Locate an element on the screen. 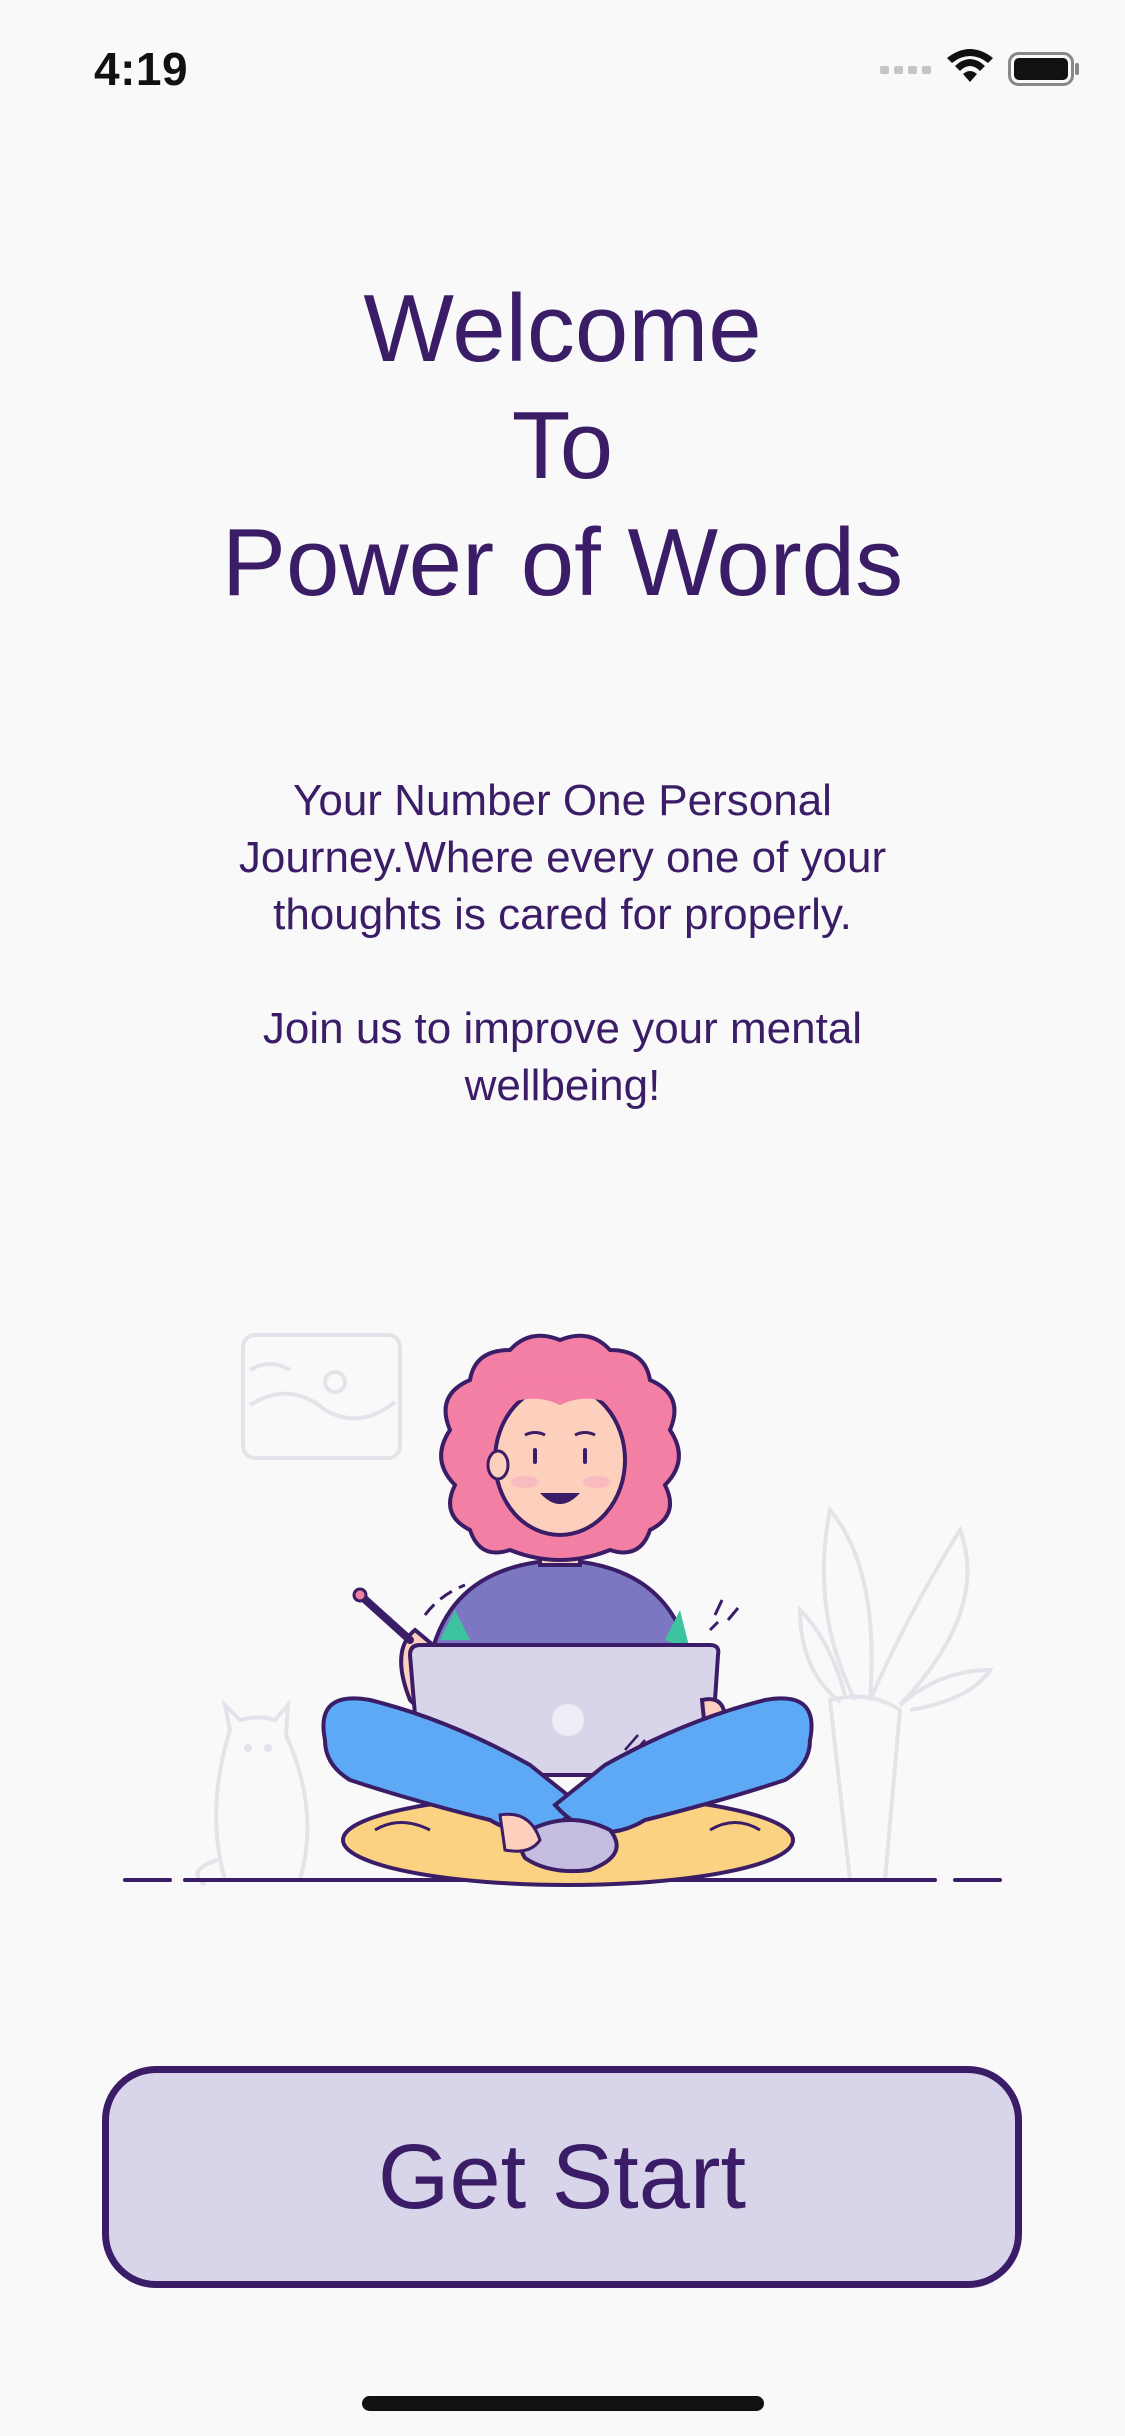 This screenshot has height=2436, width=1125. cat-icon is located at coordinates (252, 1792).